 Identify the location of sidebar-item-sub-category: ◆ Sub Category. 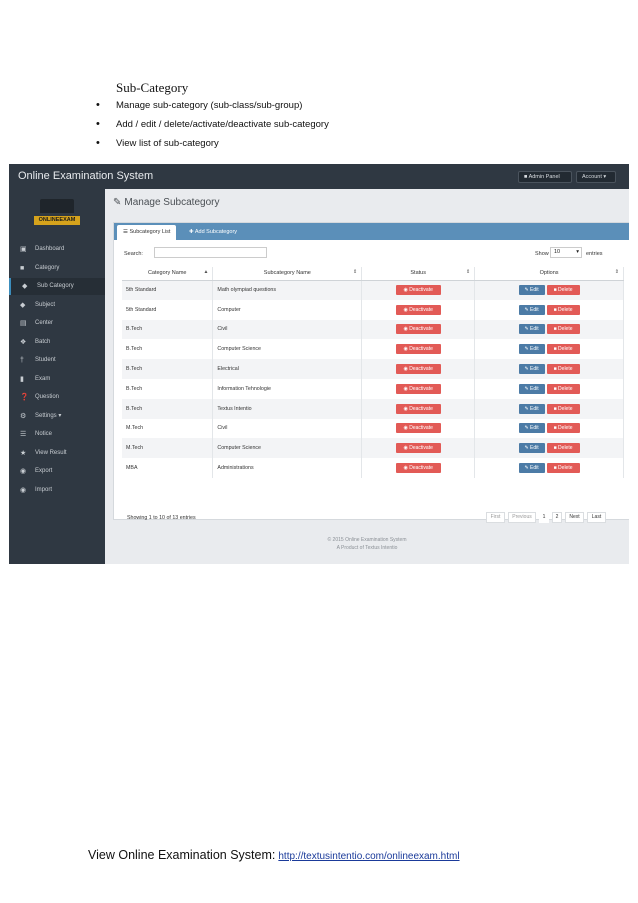
(57, 286).